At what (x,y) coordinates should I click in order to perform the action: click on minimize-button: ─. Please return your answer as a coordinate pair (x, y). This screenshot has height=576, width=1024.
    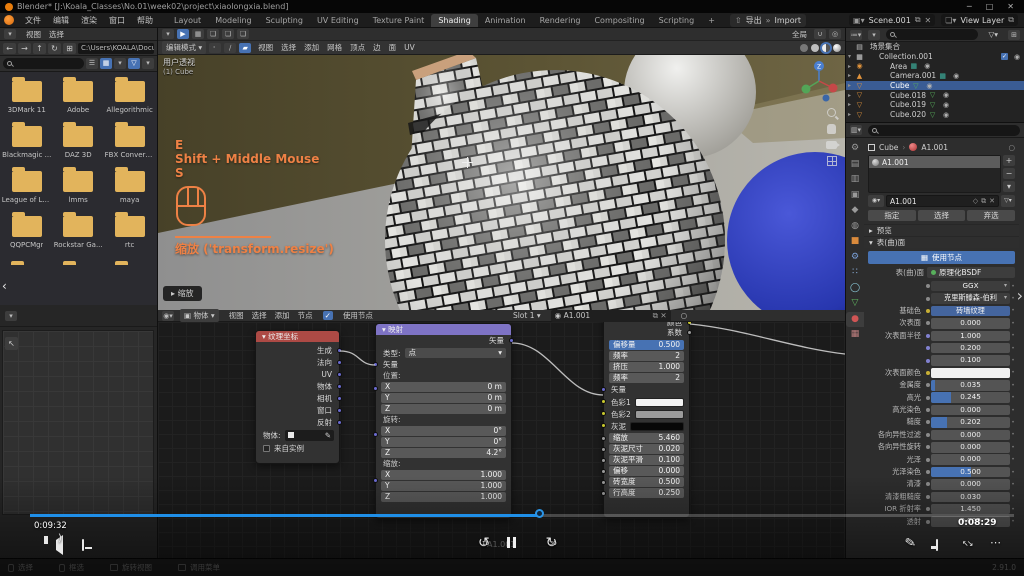
    Looking at the image, I should click on (969, 6).